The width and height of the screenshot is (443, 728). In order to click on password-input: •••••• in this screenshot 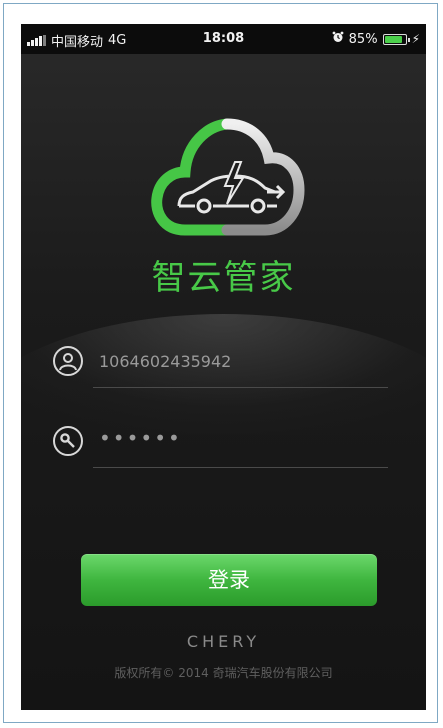, I will do `click(140, 438)`.